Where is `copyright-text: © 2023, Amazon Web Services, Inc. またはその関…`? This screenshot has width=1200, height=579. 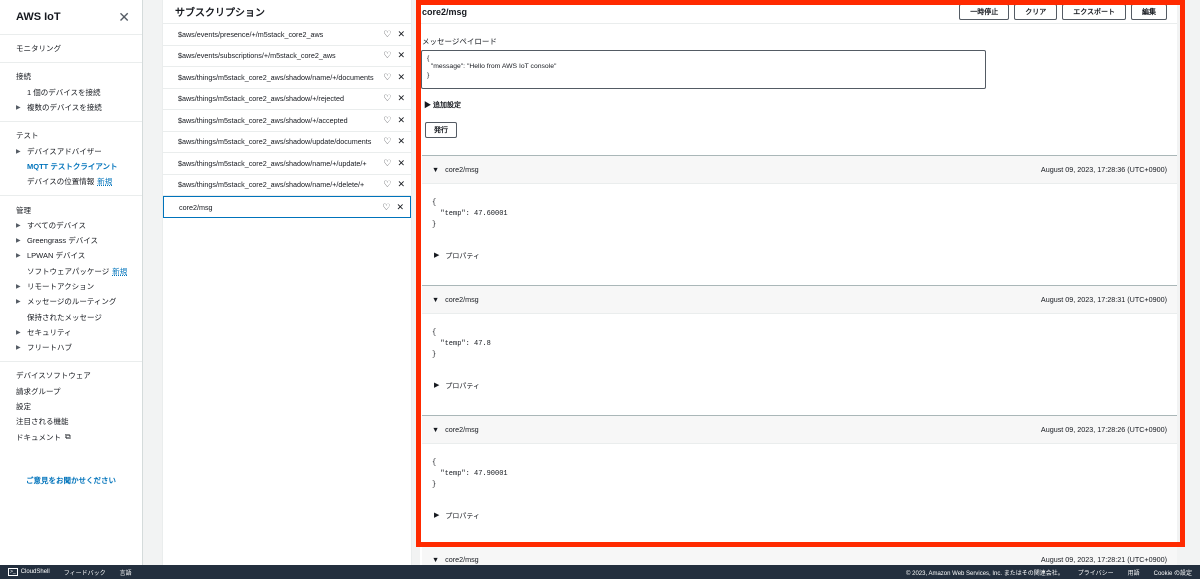
copyright-text: © 2023, Amazon Web Services, Inc. またはその関… is located at coordinates (985, 573).